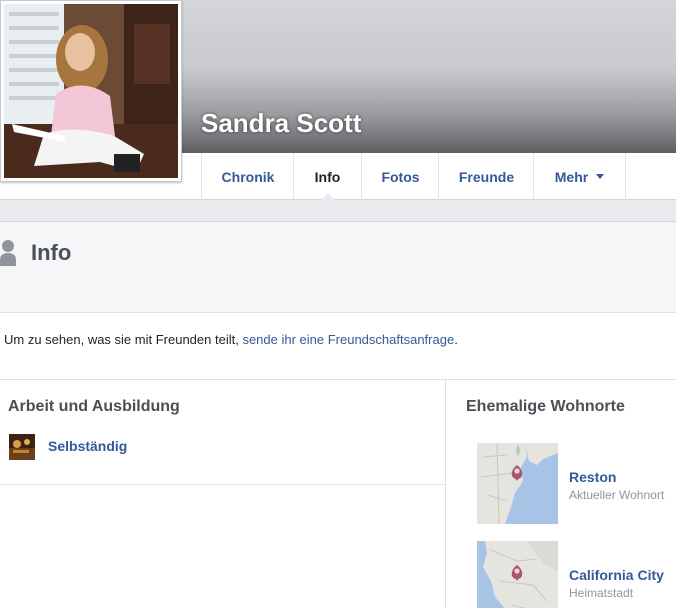 This screenshot has width=676, height=608. What do you see at coordinates (616, 575) in the screenshot?
I see `place-name-link: California City` at bounding box center [616, 575].